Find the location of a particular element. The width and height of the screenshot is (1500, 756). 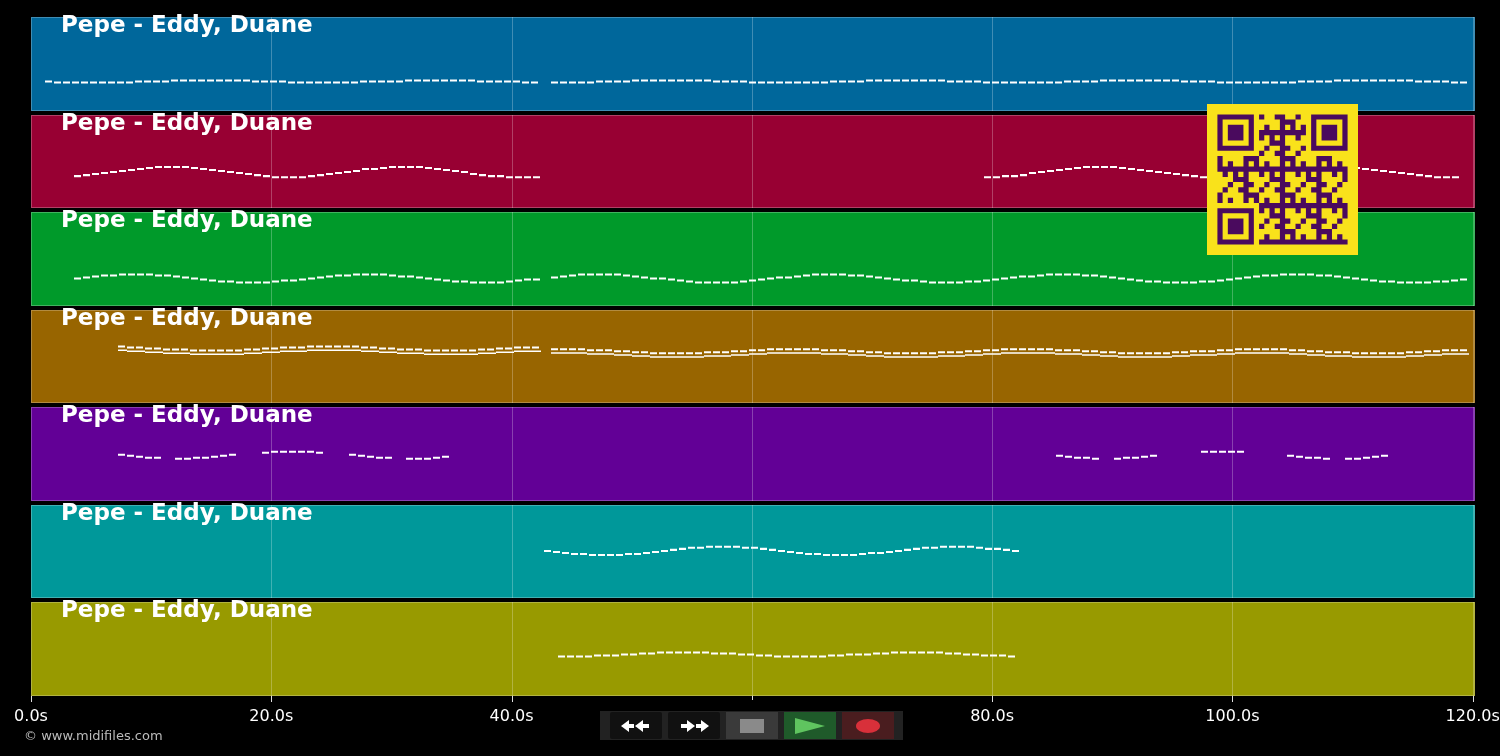

play-button is located at coordinates (810, 725).